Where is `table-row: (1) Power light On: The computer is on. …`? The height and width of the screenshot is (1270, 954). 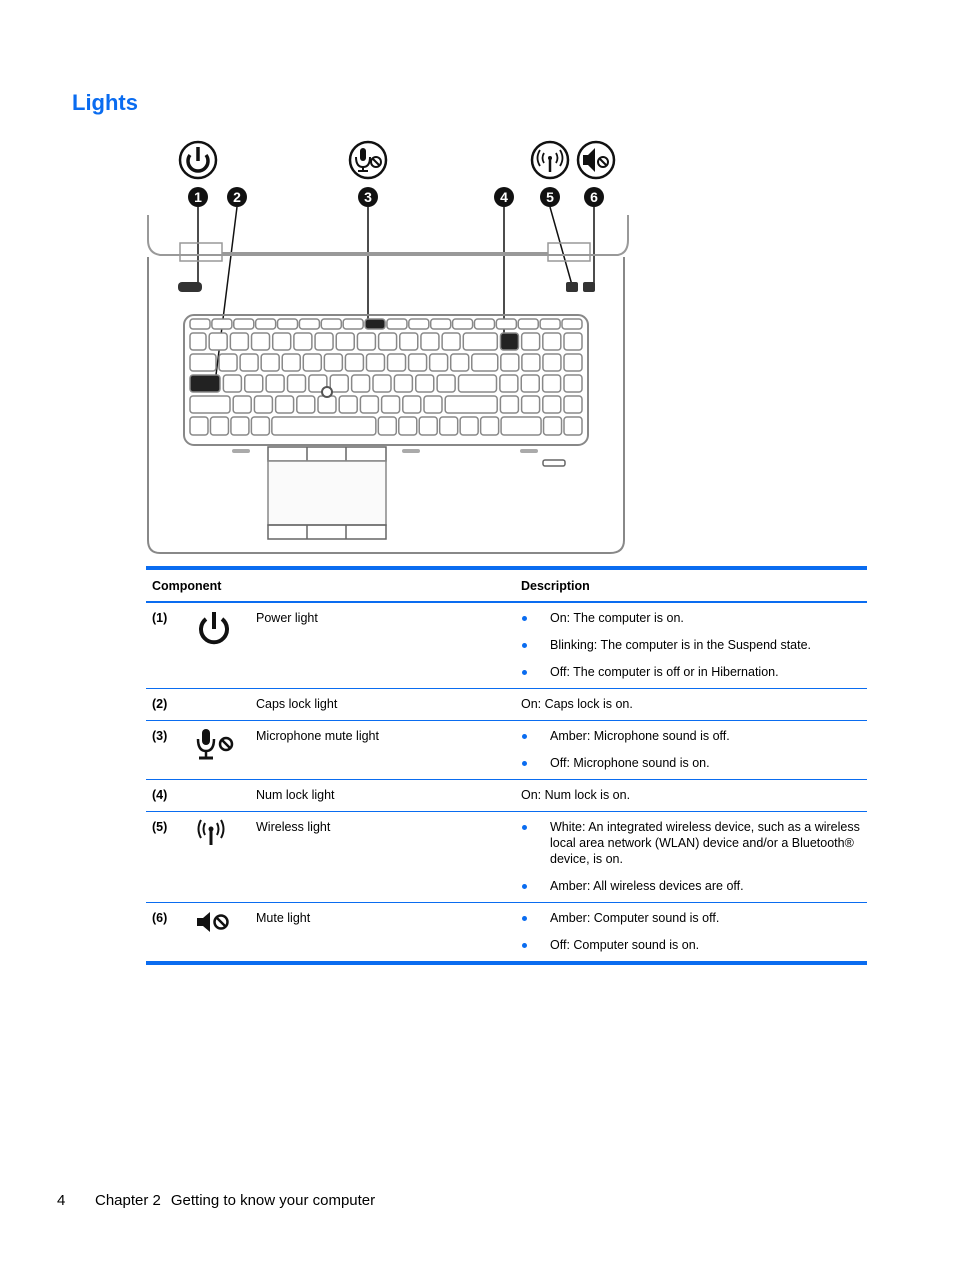
table-row: (1) Power light On: The computer is on. … is located at coordinates (506, 645).